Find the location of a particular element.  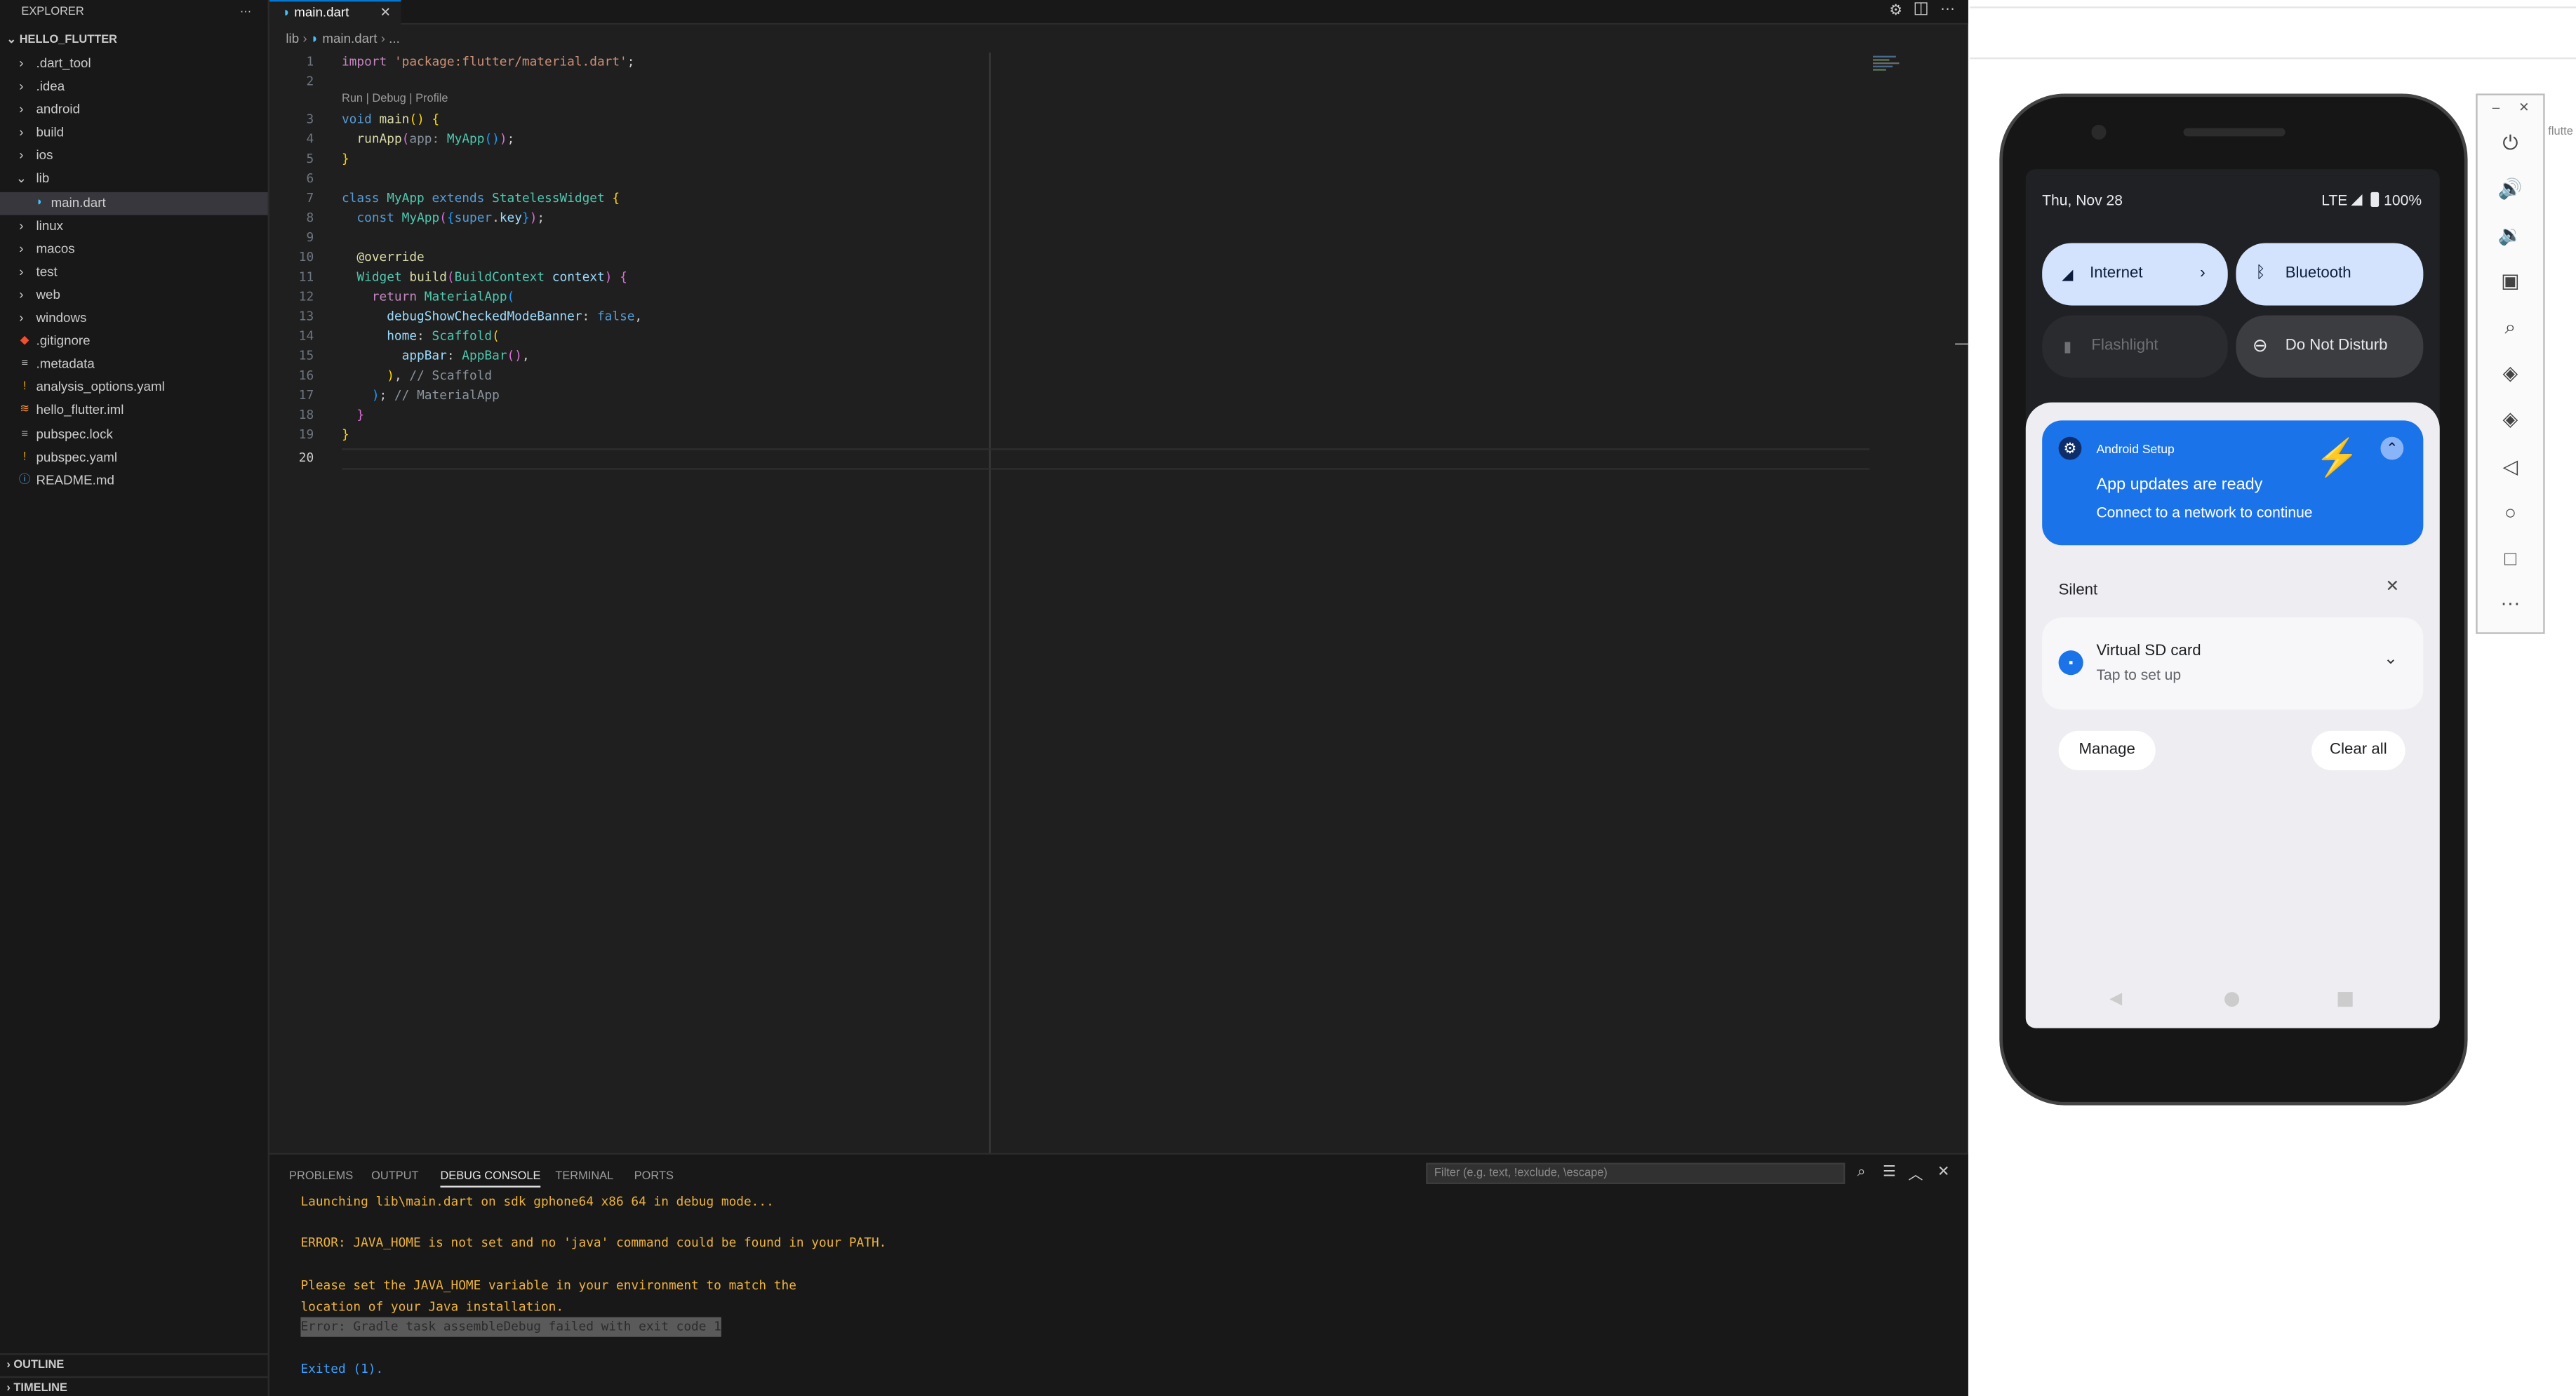

dnd-icon: ⊖ is located at coordinates (2260, 346).